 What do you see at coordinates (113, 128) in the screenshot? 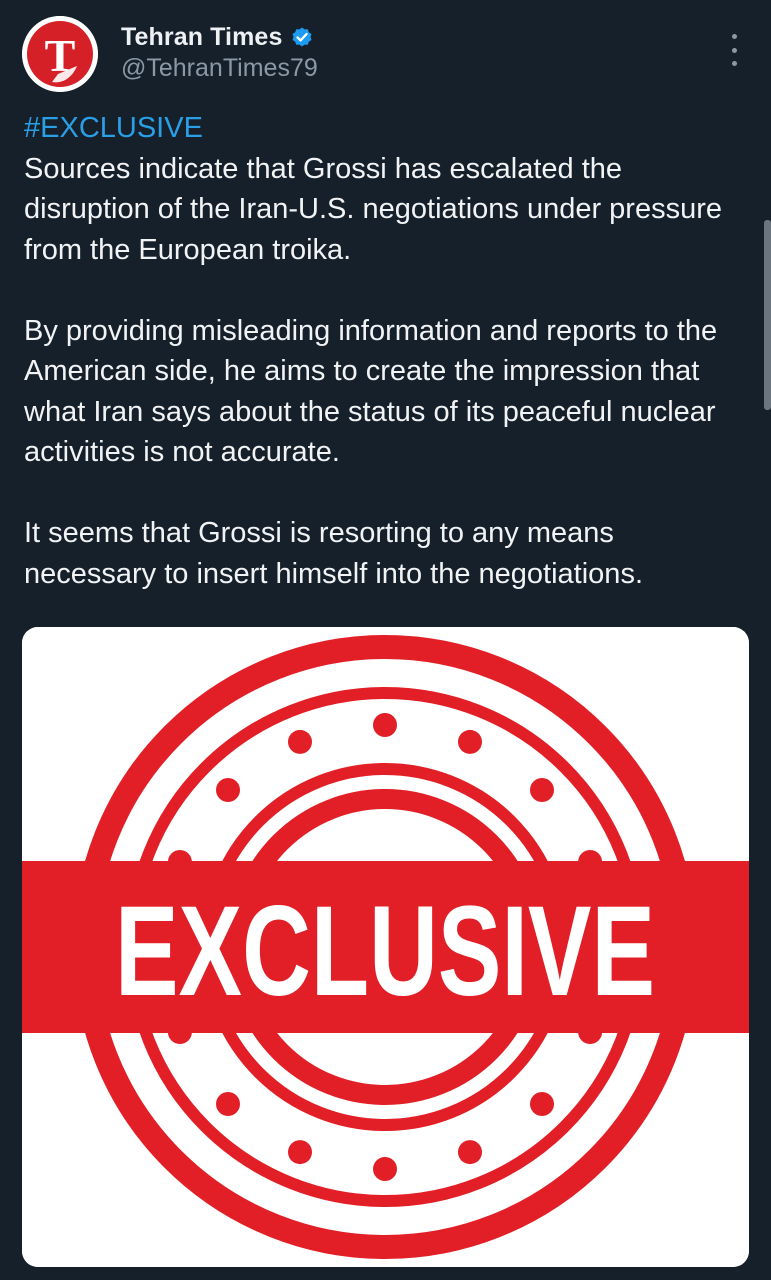
I see `hashtag-link: #EXCLUSIVE` at bounding box center [113, 128].